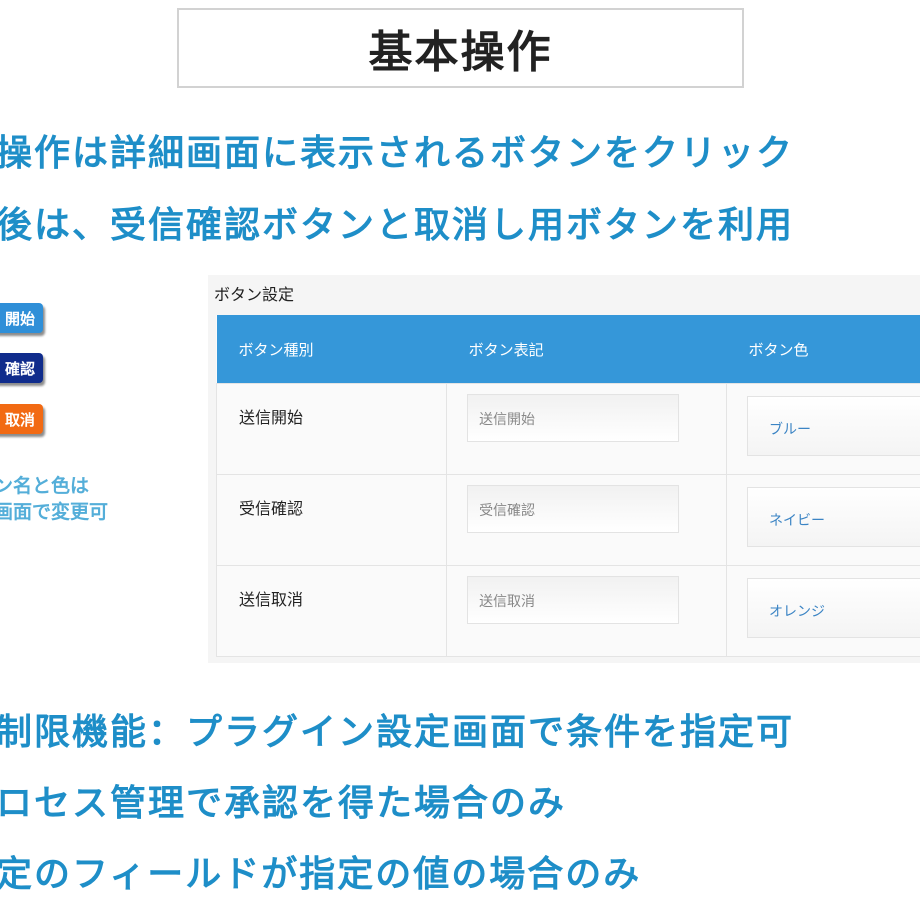  I want to click on color-cell: ネイビー, so click(823, 520).